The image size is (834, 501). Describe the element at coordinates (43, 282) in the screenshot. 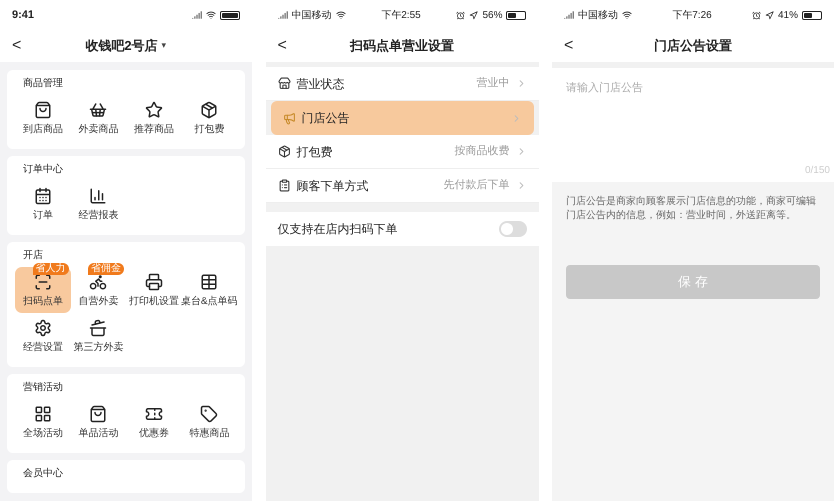

I see `scan-icon` at that location.